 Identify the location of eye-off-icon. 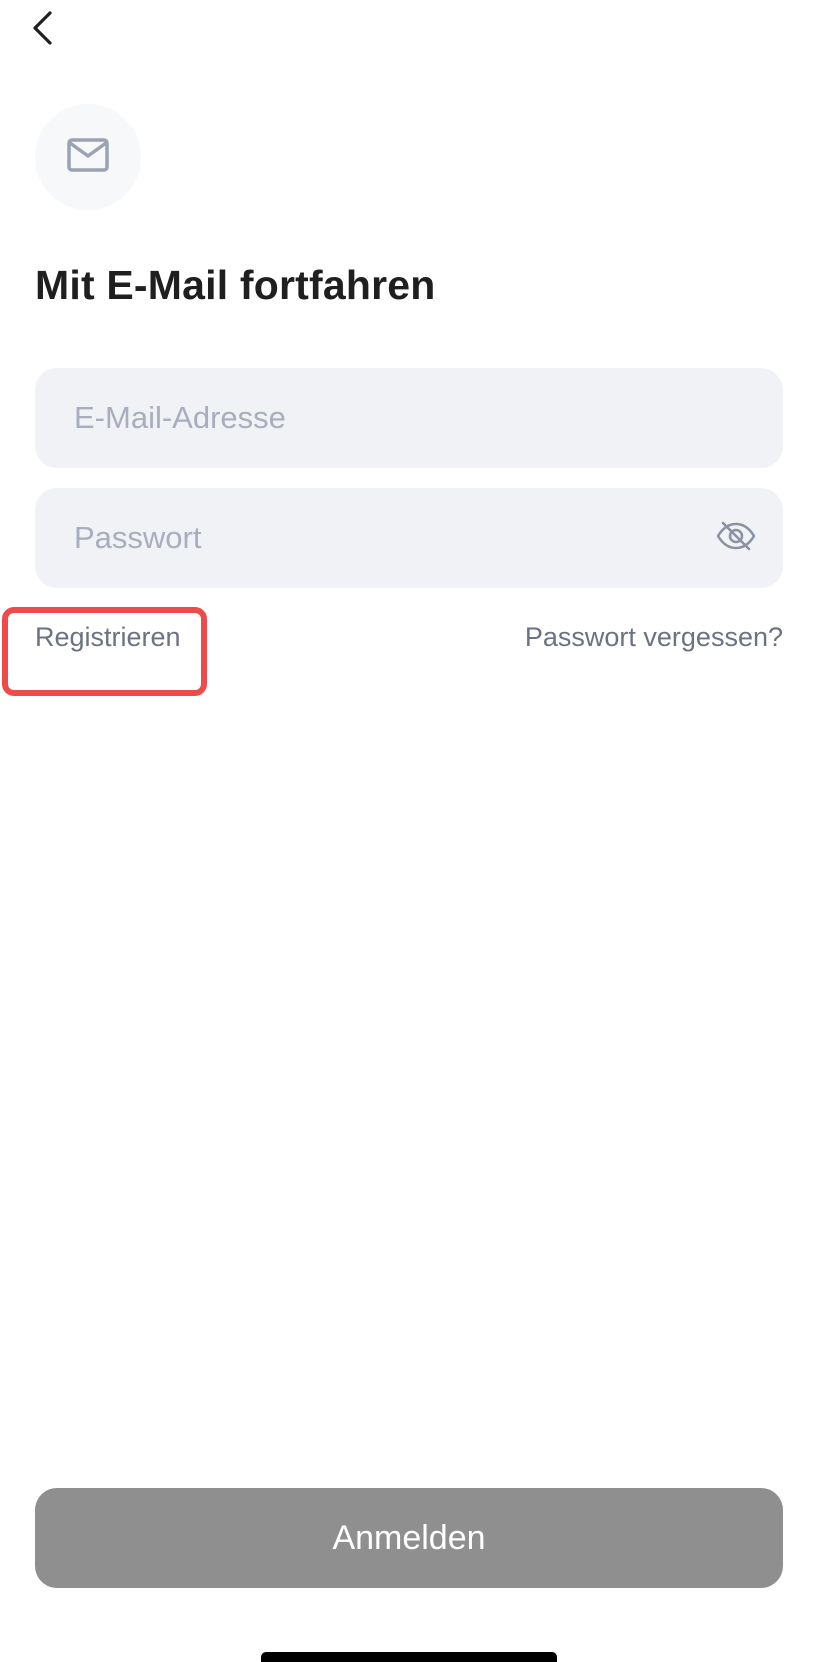
(736, 538).